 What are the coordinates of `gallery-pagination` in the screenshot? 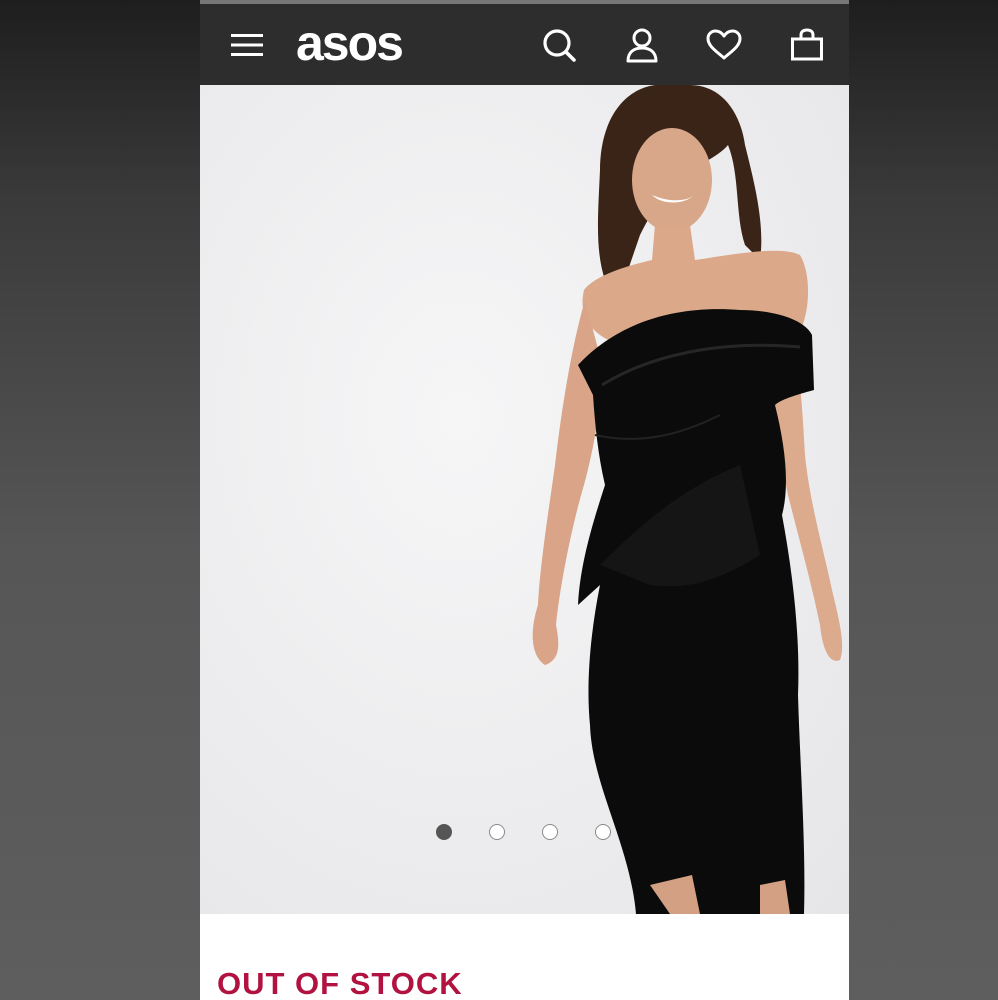 It's located at (524, 836).